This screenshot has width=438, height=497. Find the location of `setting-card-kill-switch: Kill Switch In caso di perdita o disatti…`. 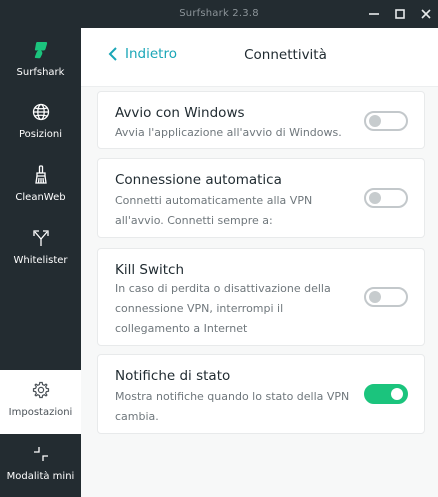

setting-card-kill-switch: Kill Switch In caso di perdita o disatti… is located at coordinates (261, 297).